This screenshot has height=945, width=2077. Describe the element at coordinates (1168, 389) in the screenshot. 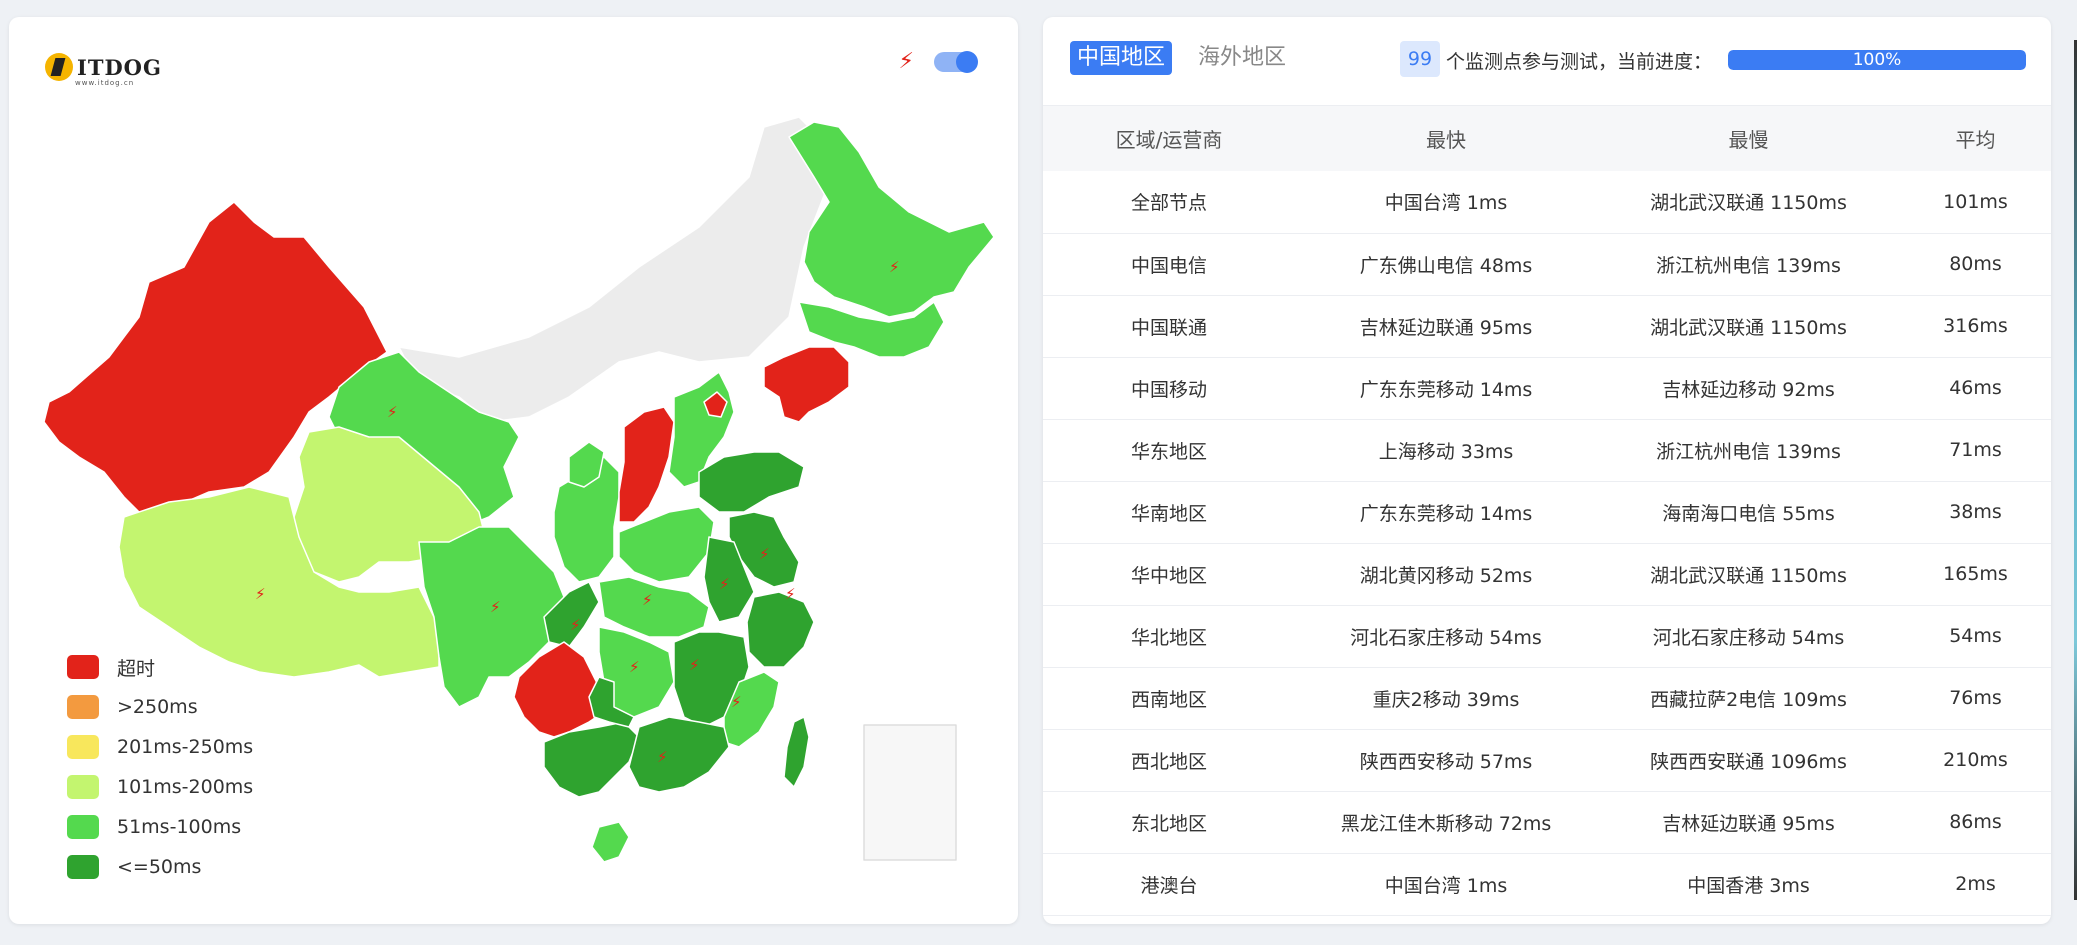

I see `cell-region: 中国移动` at that location.